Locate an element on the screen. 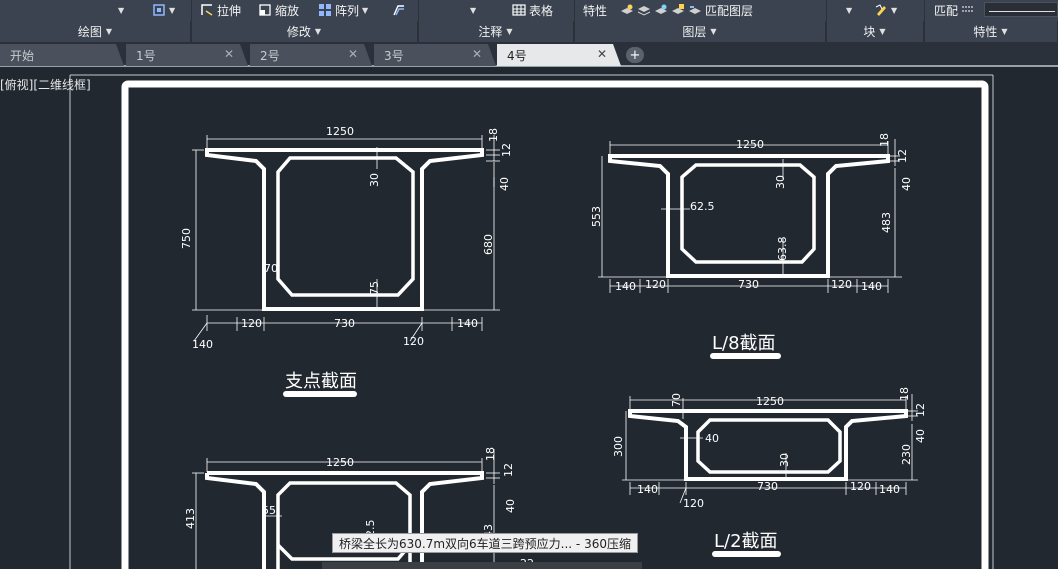 This screenshot has width=1058, height=569. fourth-outer-outline-right is located at coordinates (345, 520).